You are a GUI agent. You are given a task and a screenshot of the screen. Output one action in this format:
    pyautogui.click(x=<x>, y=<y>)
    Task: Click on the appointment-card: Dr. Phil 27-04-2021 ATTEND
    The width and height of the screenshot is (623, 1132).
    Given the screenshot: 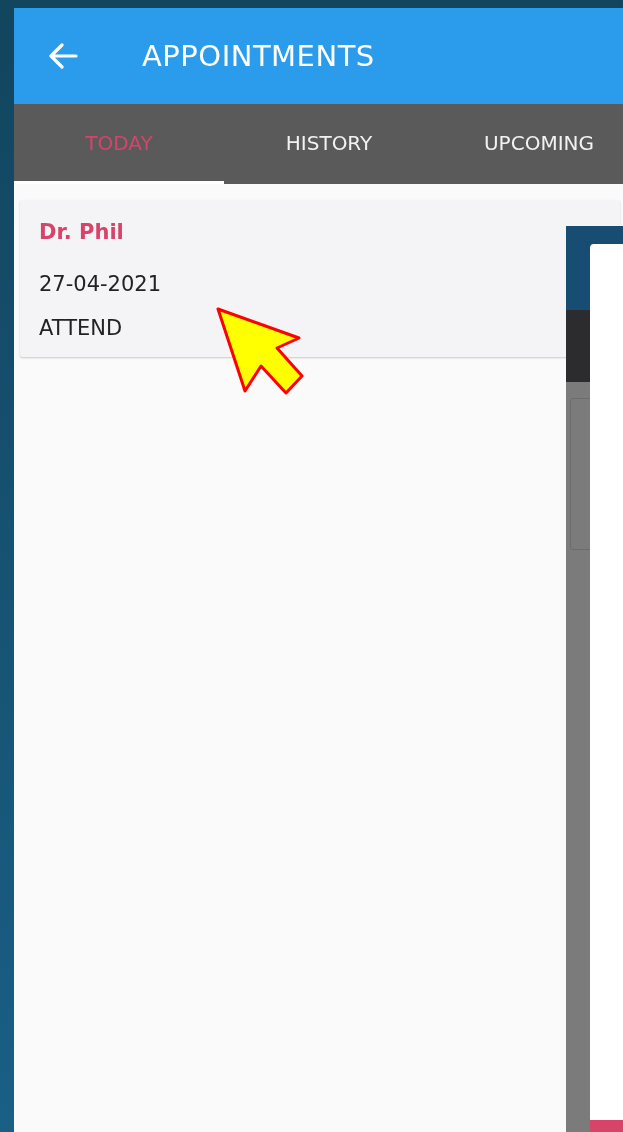 What is the action you would take?
    pyautogui.click(x=320, y=278)
    